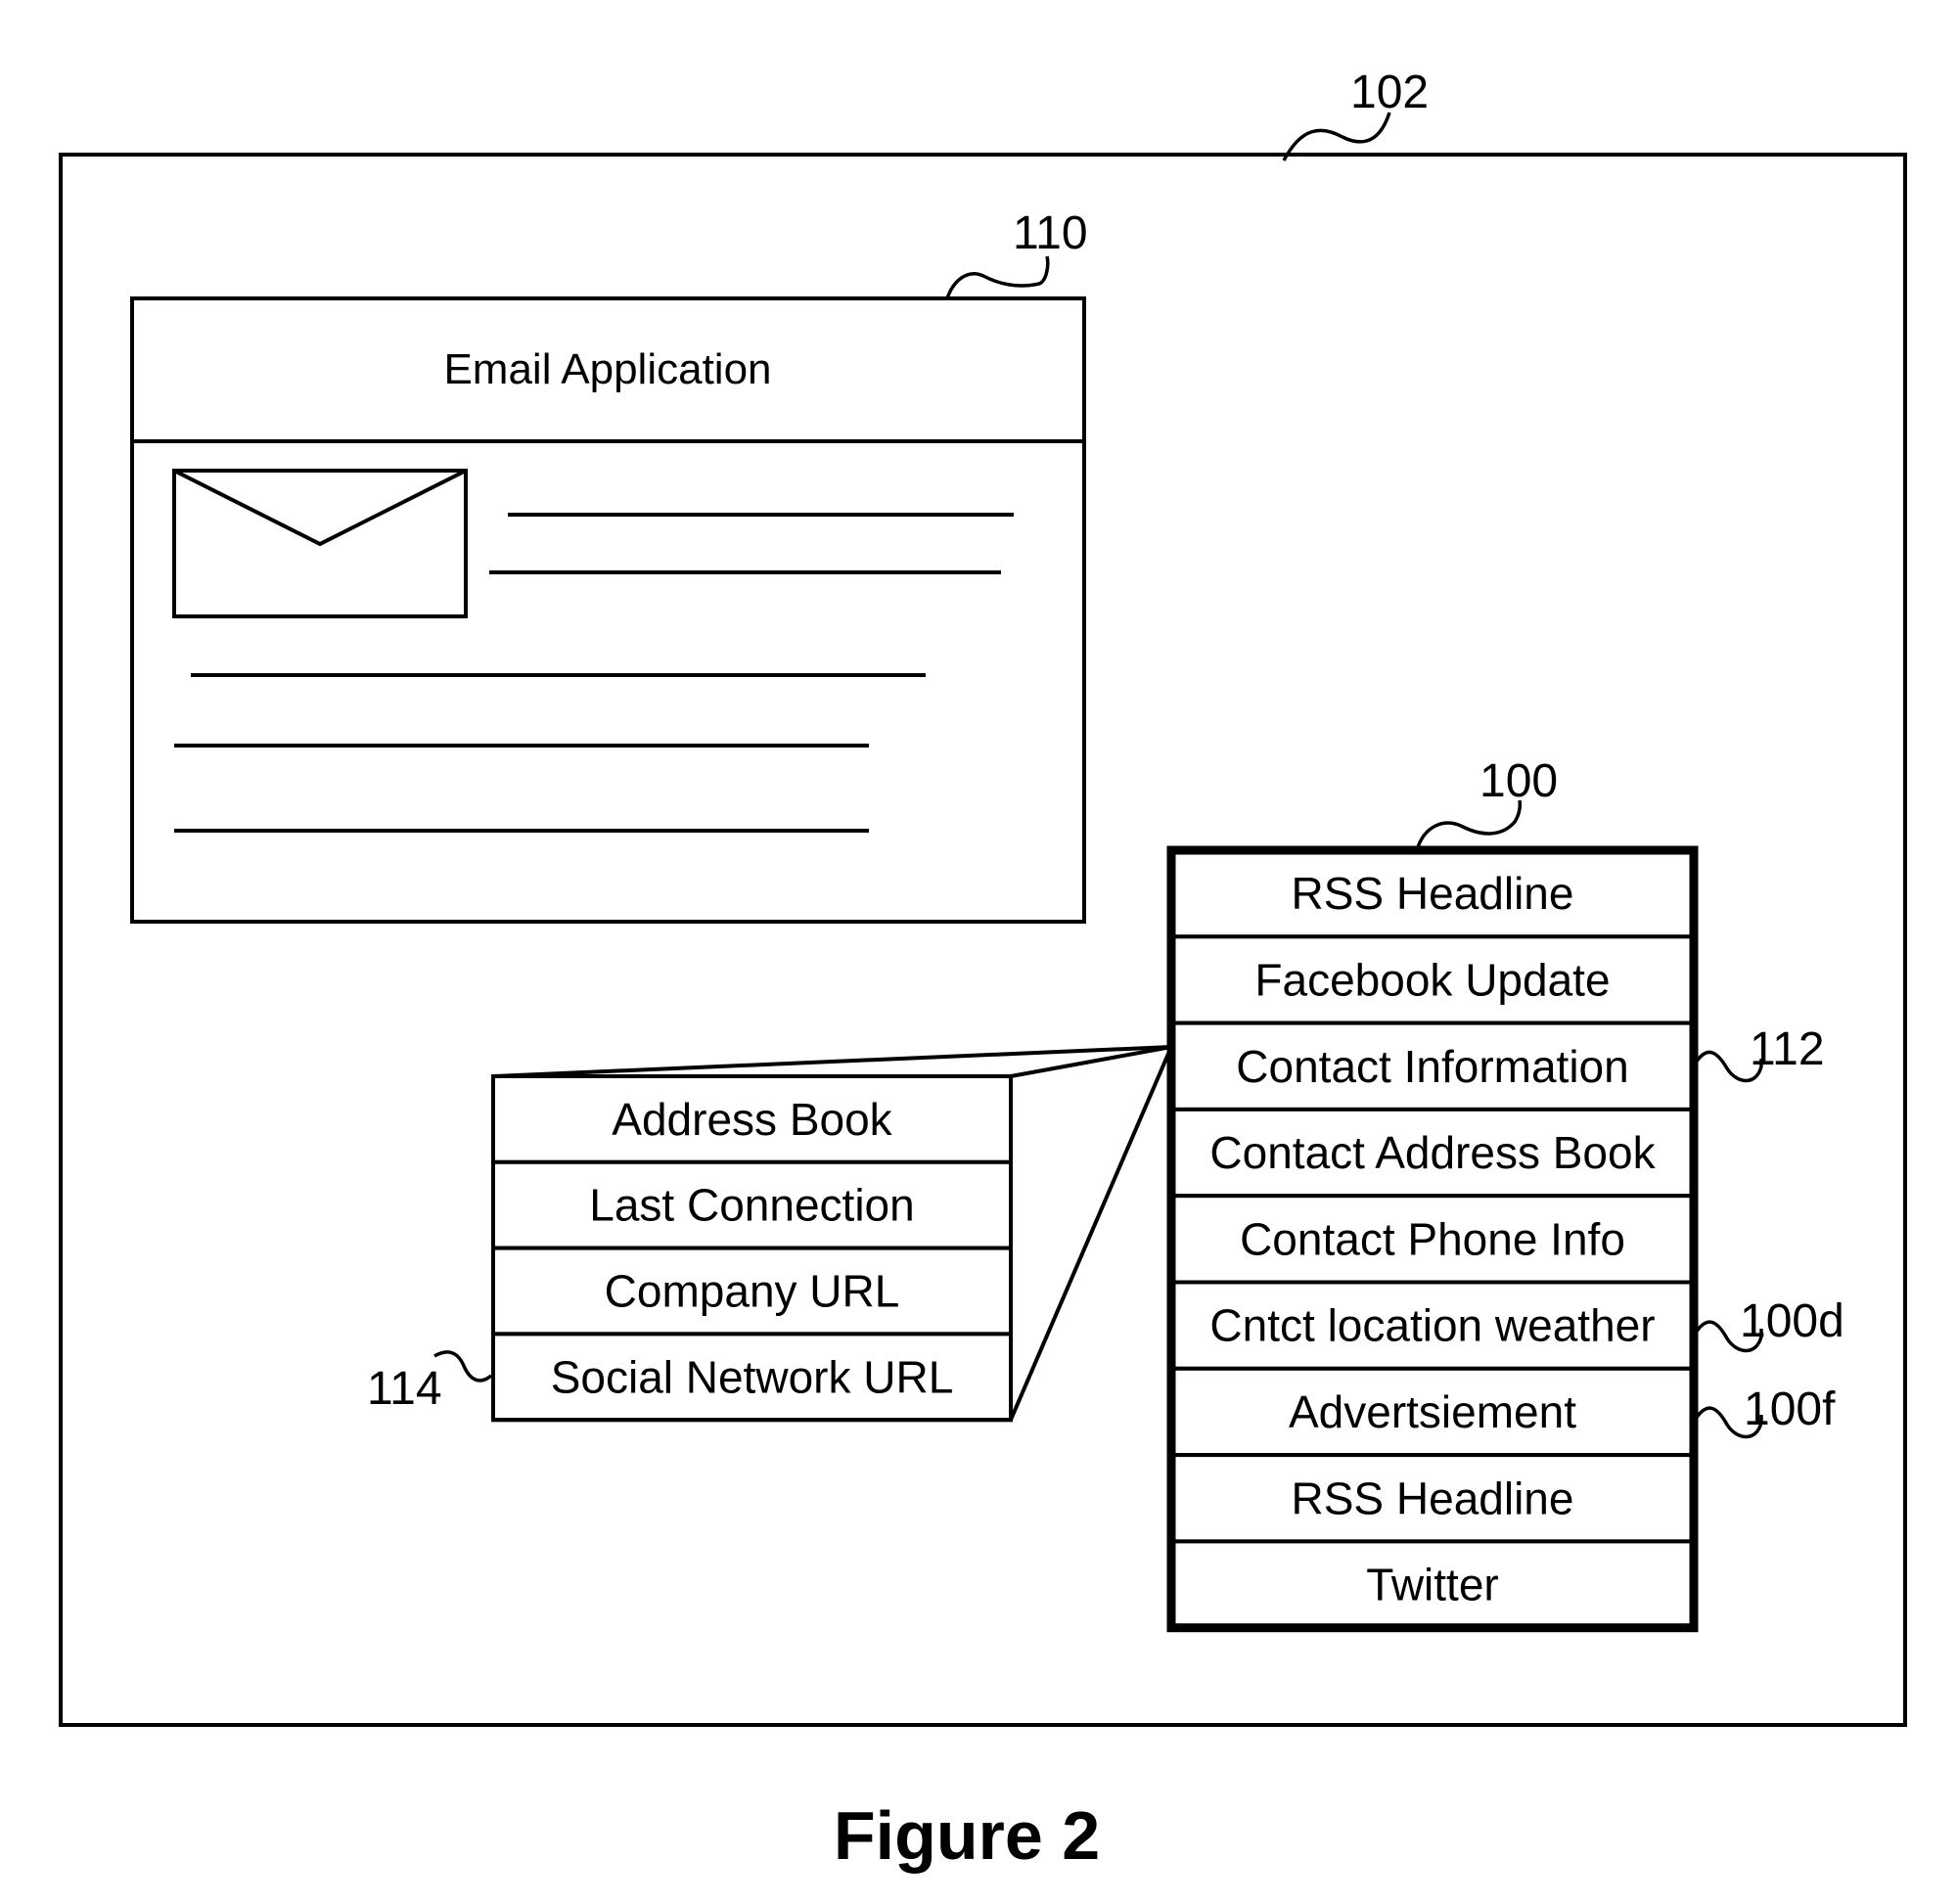  I want to click on label-112: 112, so click(1788, 1049).